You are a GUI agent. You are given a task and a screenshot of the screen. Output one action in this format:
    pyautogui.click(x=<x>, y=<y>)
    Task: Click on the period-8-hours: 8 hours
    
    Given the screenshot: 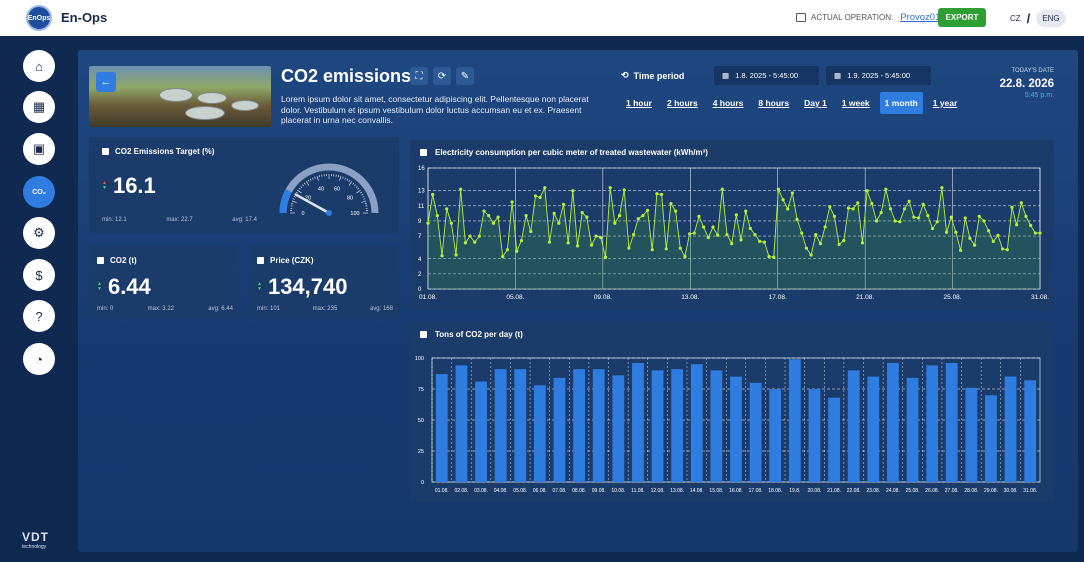 What is the action you would take?
    pyautogui.click(x=773, y=103)
    